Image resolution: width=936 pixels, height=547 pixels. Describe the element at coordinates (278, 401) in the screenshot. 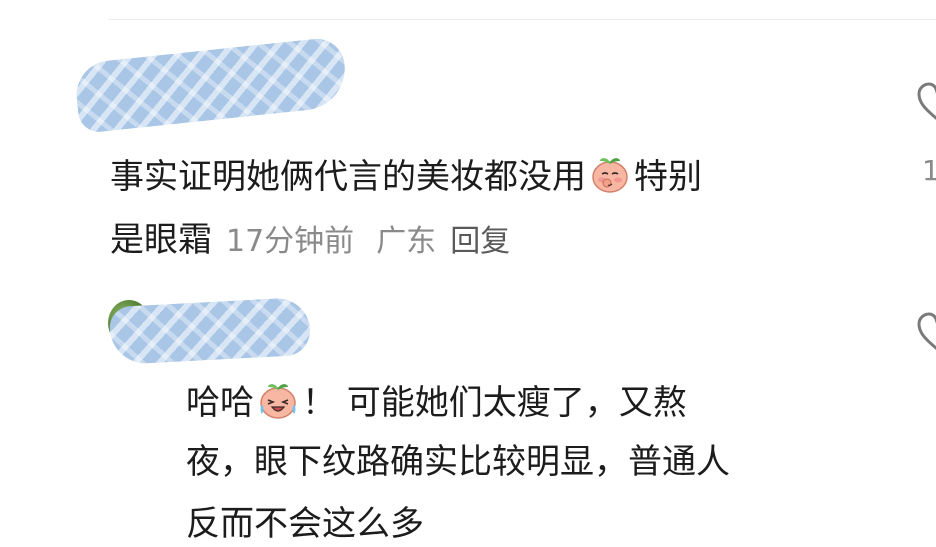

I see `peach-crying-laugh-emoji-icon` at that location.